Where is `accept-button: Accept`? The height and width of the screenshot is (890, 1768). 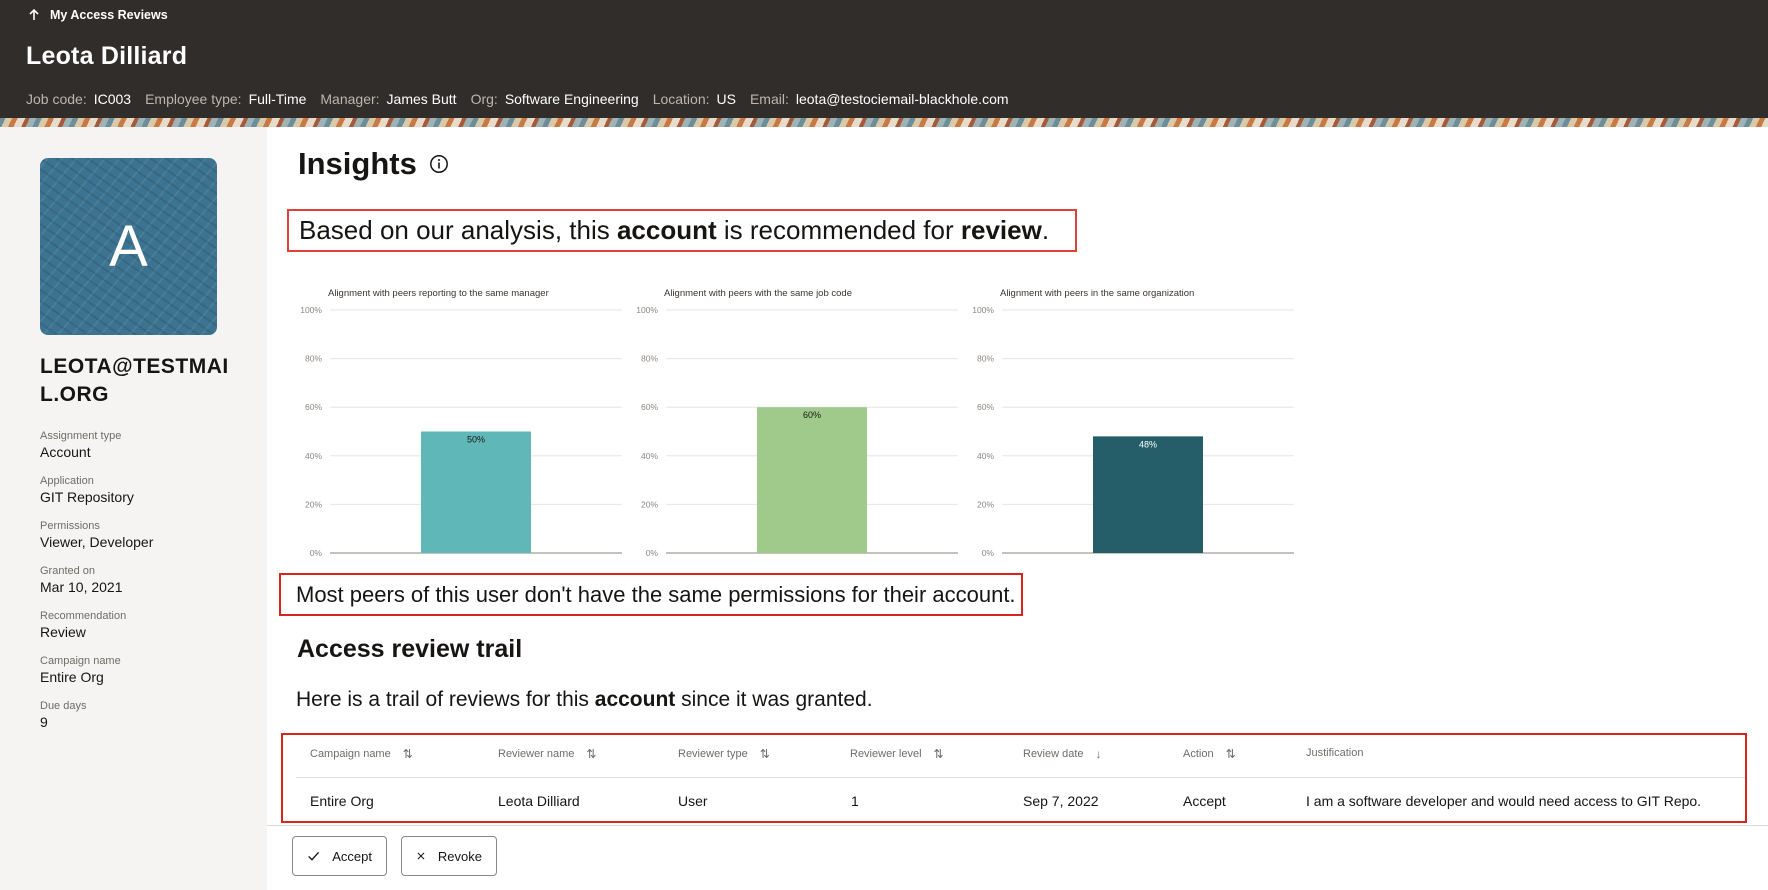 accept-button: Accept is located at coordinates (339, 856).